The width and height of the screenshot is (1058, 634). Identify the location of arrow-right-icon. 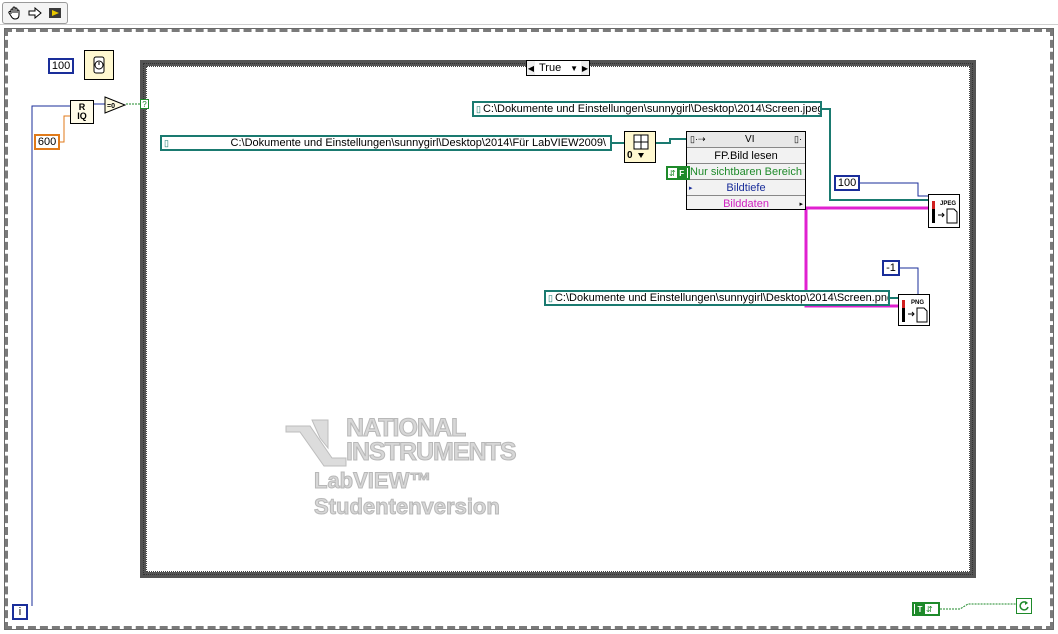
(35, 13).